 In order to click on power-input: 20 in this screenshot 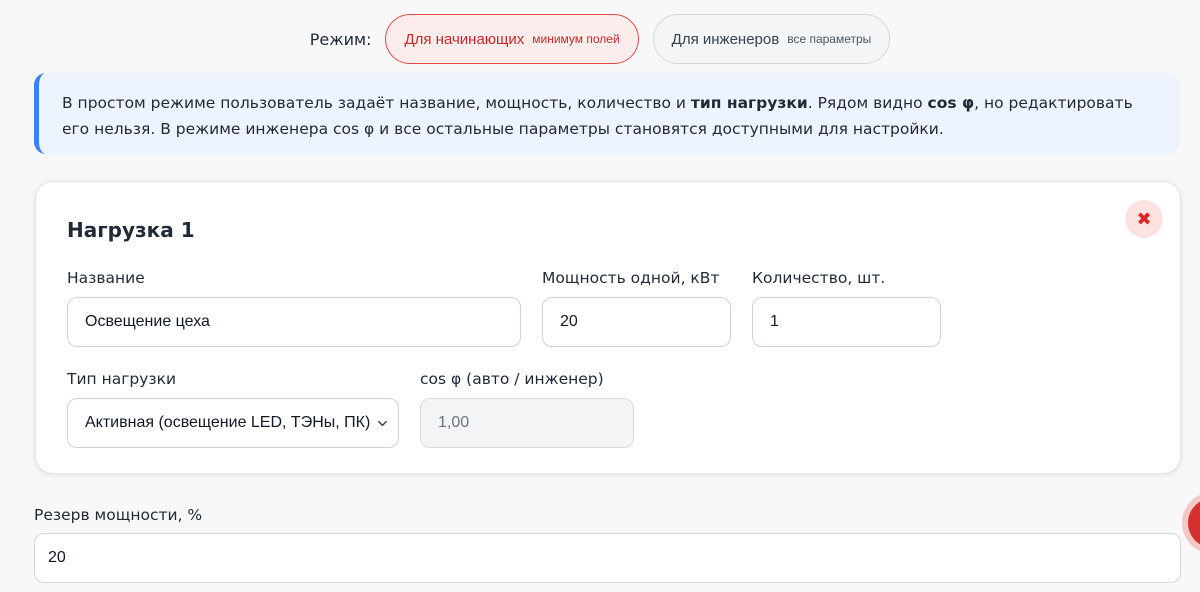, I will do `click(636, 322)`.